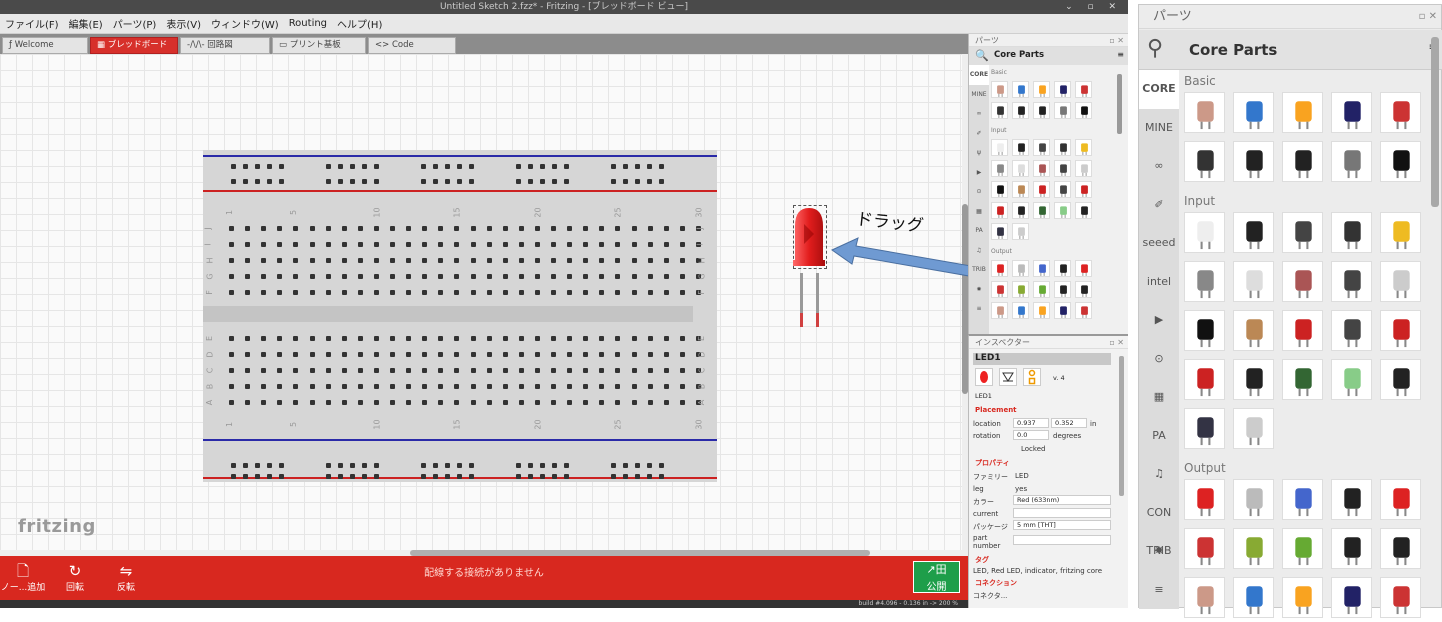  I want to click on locked-checkbox: Locked, so click(1033, 449).